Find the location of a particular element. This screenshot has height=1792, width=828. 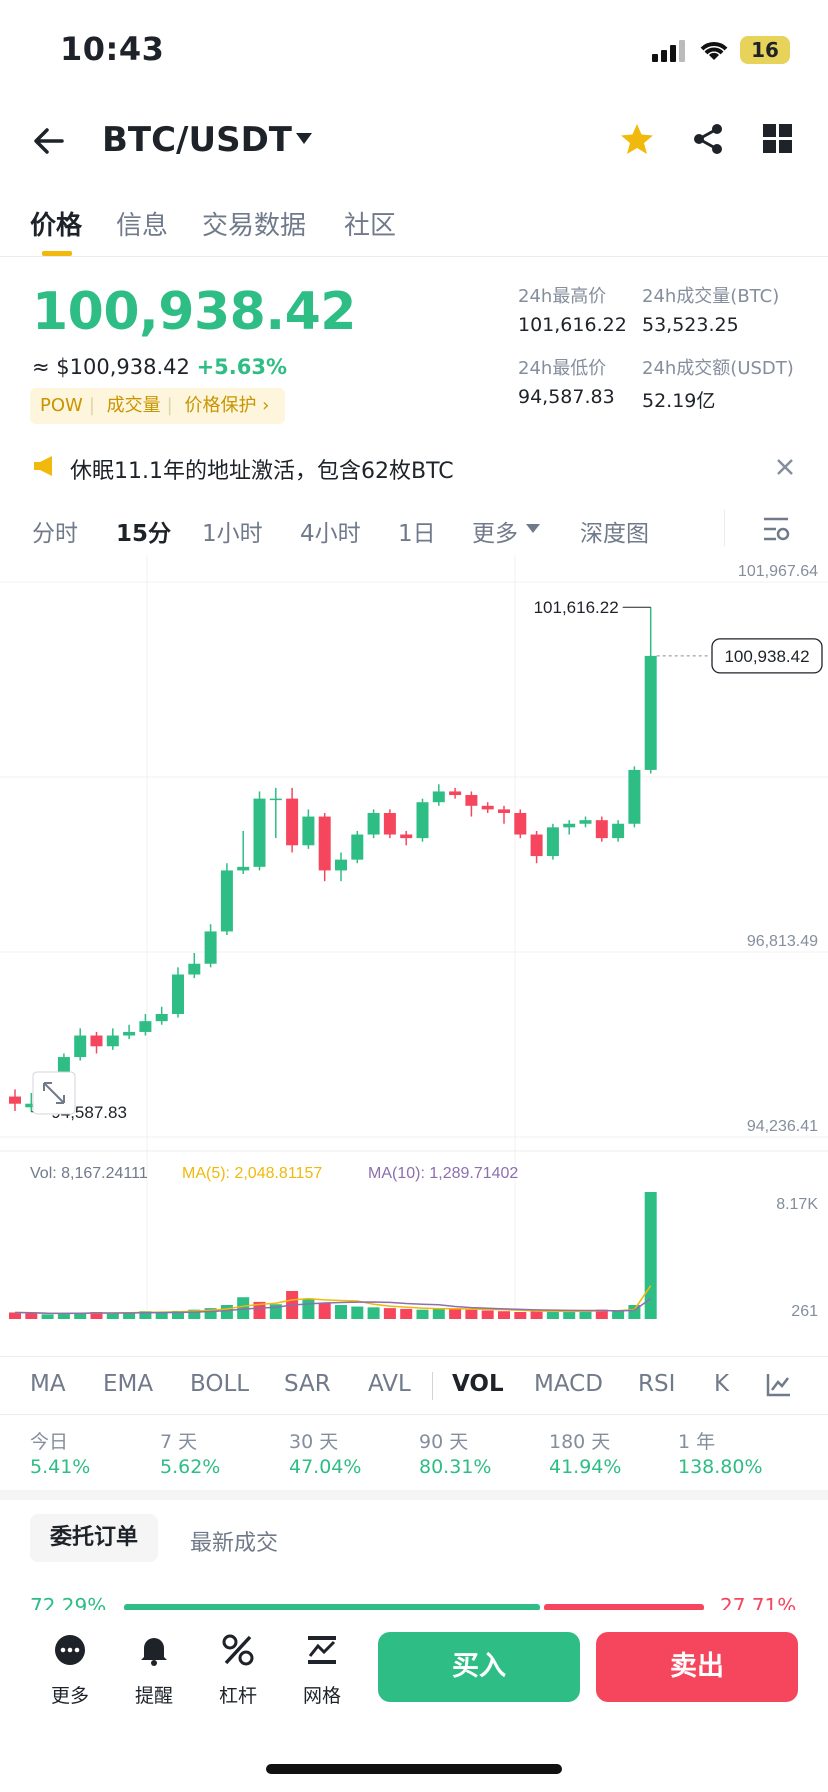

tf-depth: 深度图 is located at coordinates (614, 531).